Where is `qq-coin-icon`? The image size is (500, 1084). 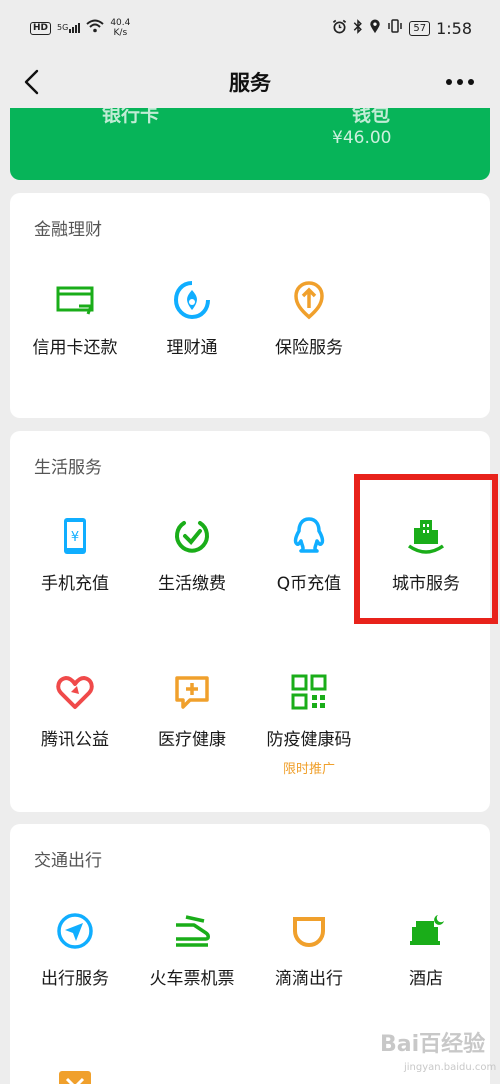 qq-coin-icon is located at coordinates (309, 536).